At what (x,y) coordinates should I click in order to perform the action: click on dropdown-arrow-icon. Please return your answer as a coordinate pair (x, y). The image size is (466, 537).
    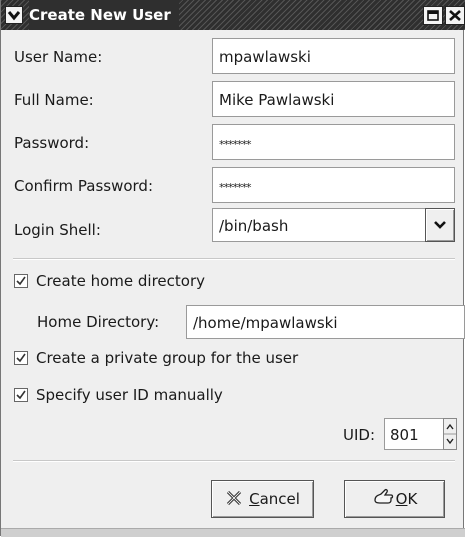
    Looking at the image, I should click on (440, 225).